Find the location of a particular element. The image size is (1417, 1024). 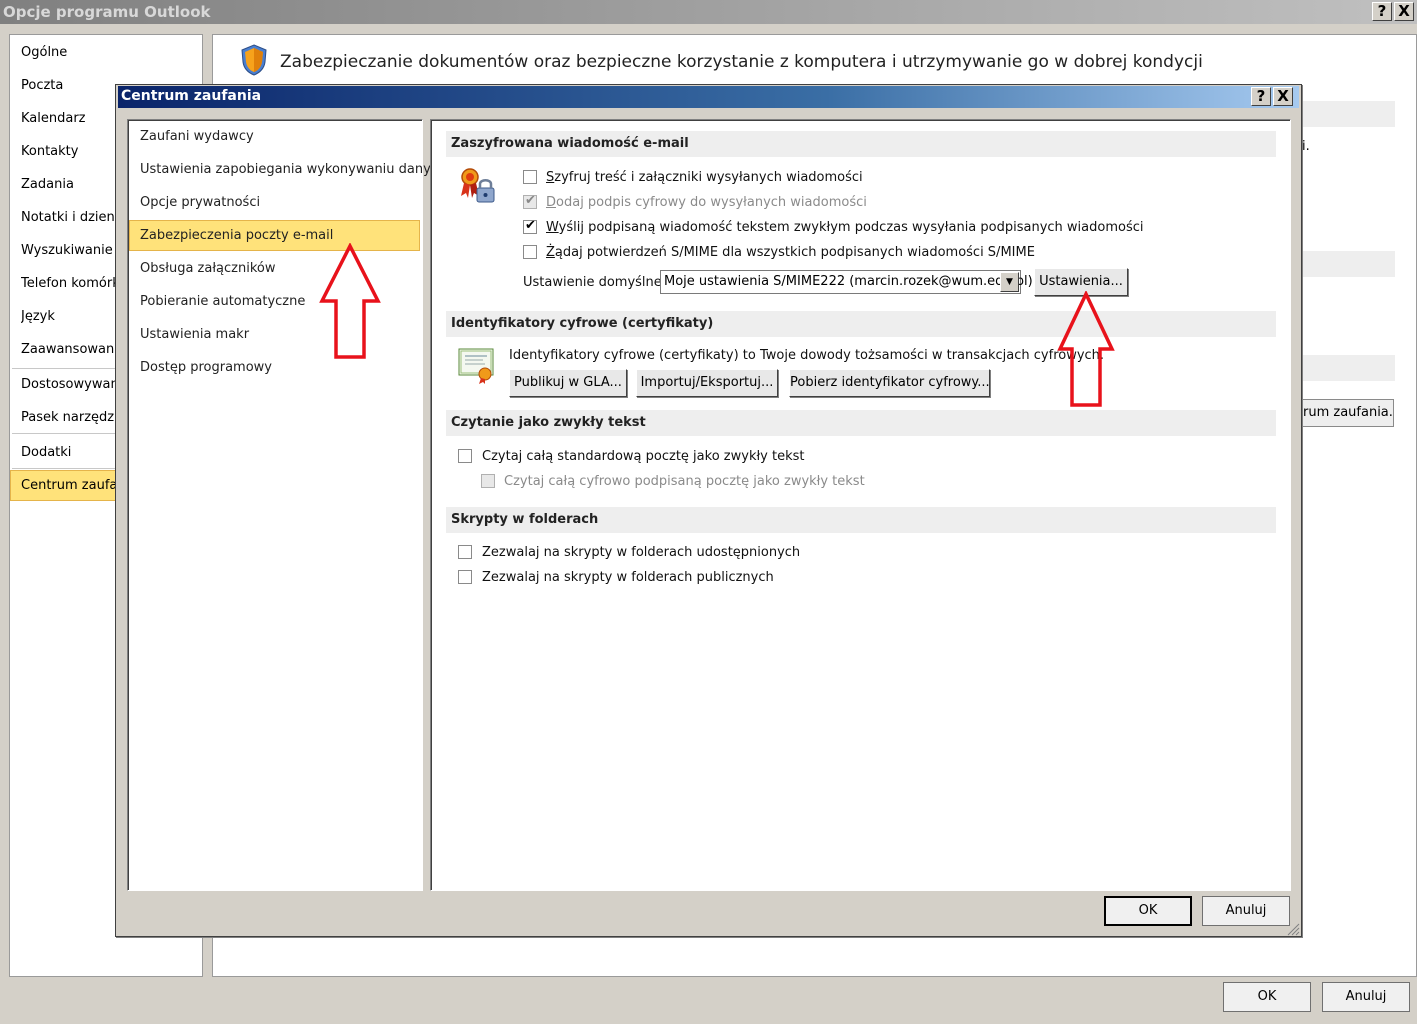

outer-nav-item: Zaawansowane is located at coordinates (68, 349).